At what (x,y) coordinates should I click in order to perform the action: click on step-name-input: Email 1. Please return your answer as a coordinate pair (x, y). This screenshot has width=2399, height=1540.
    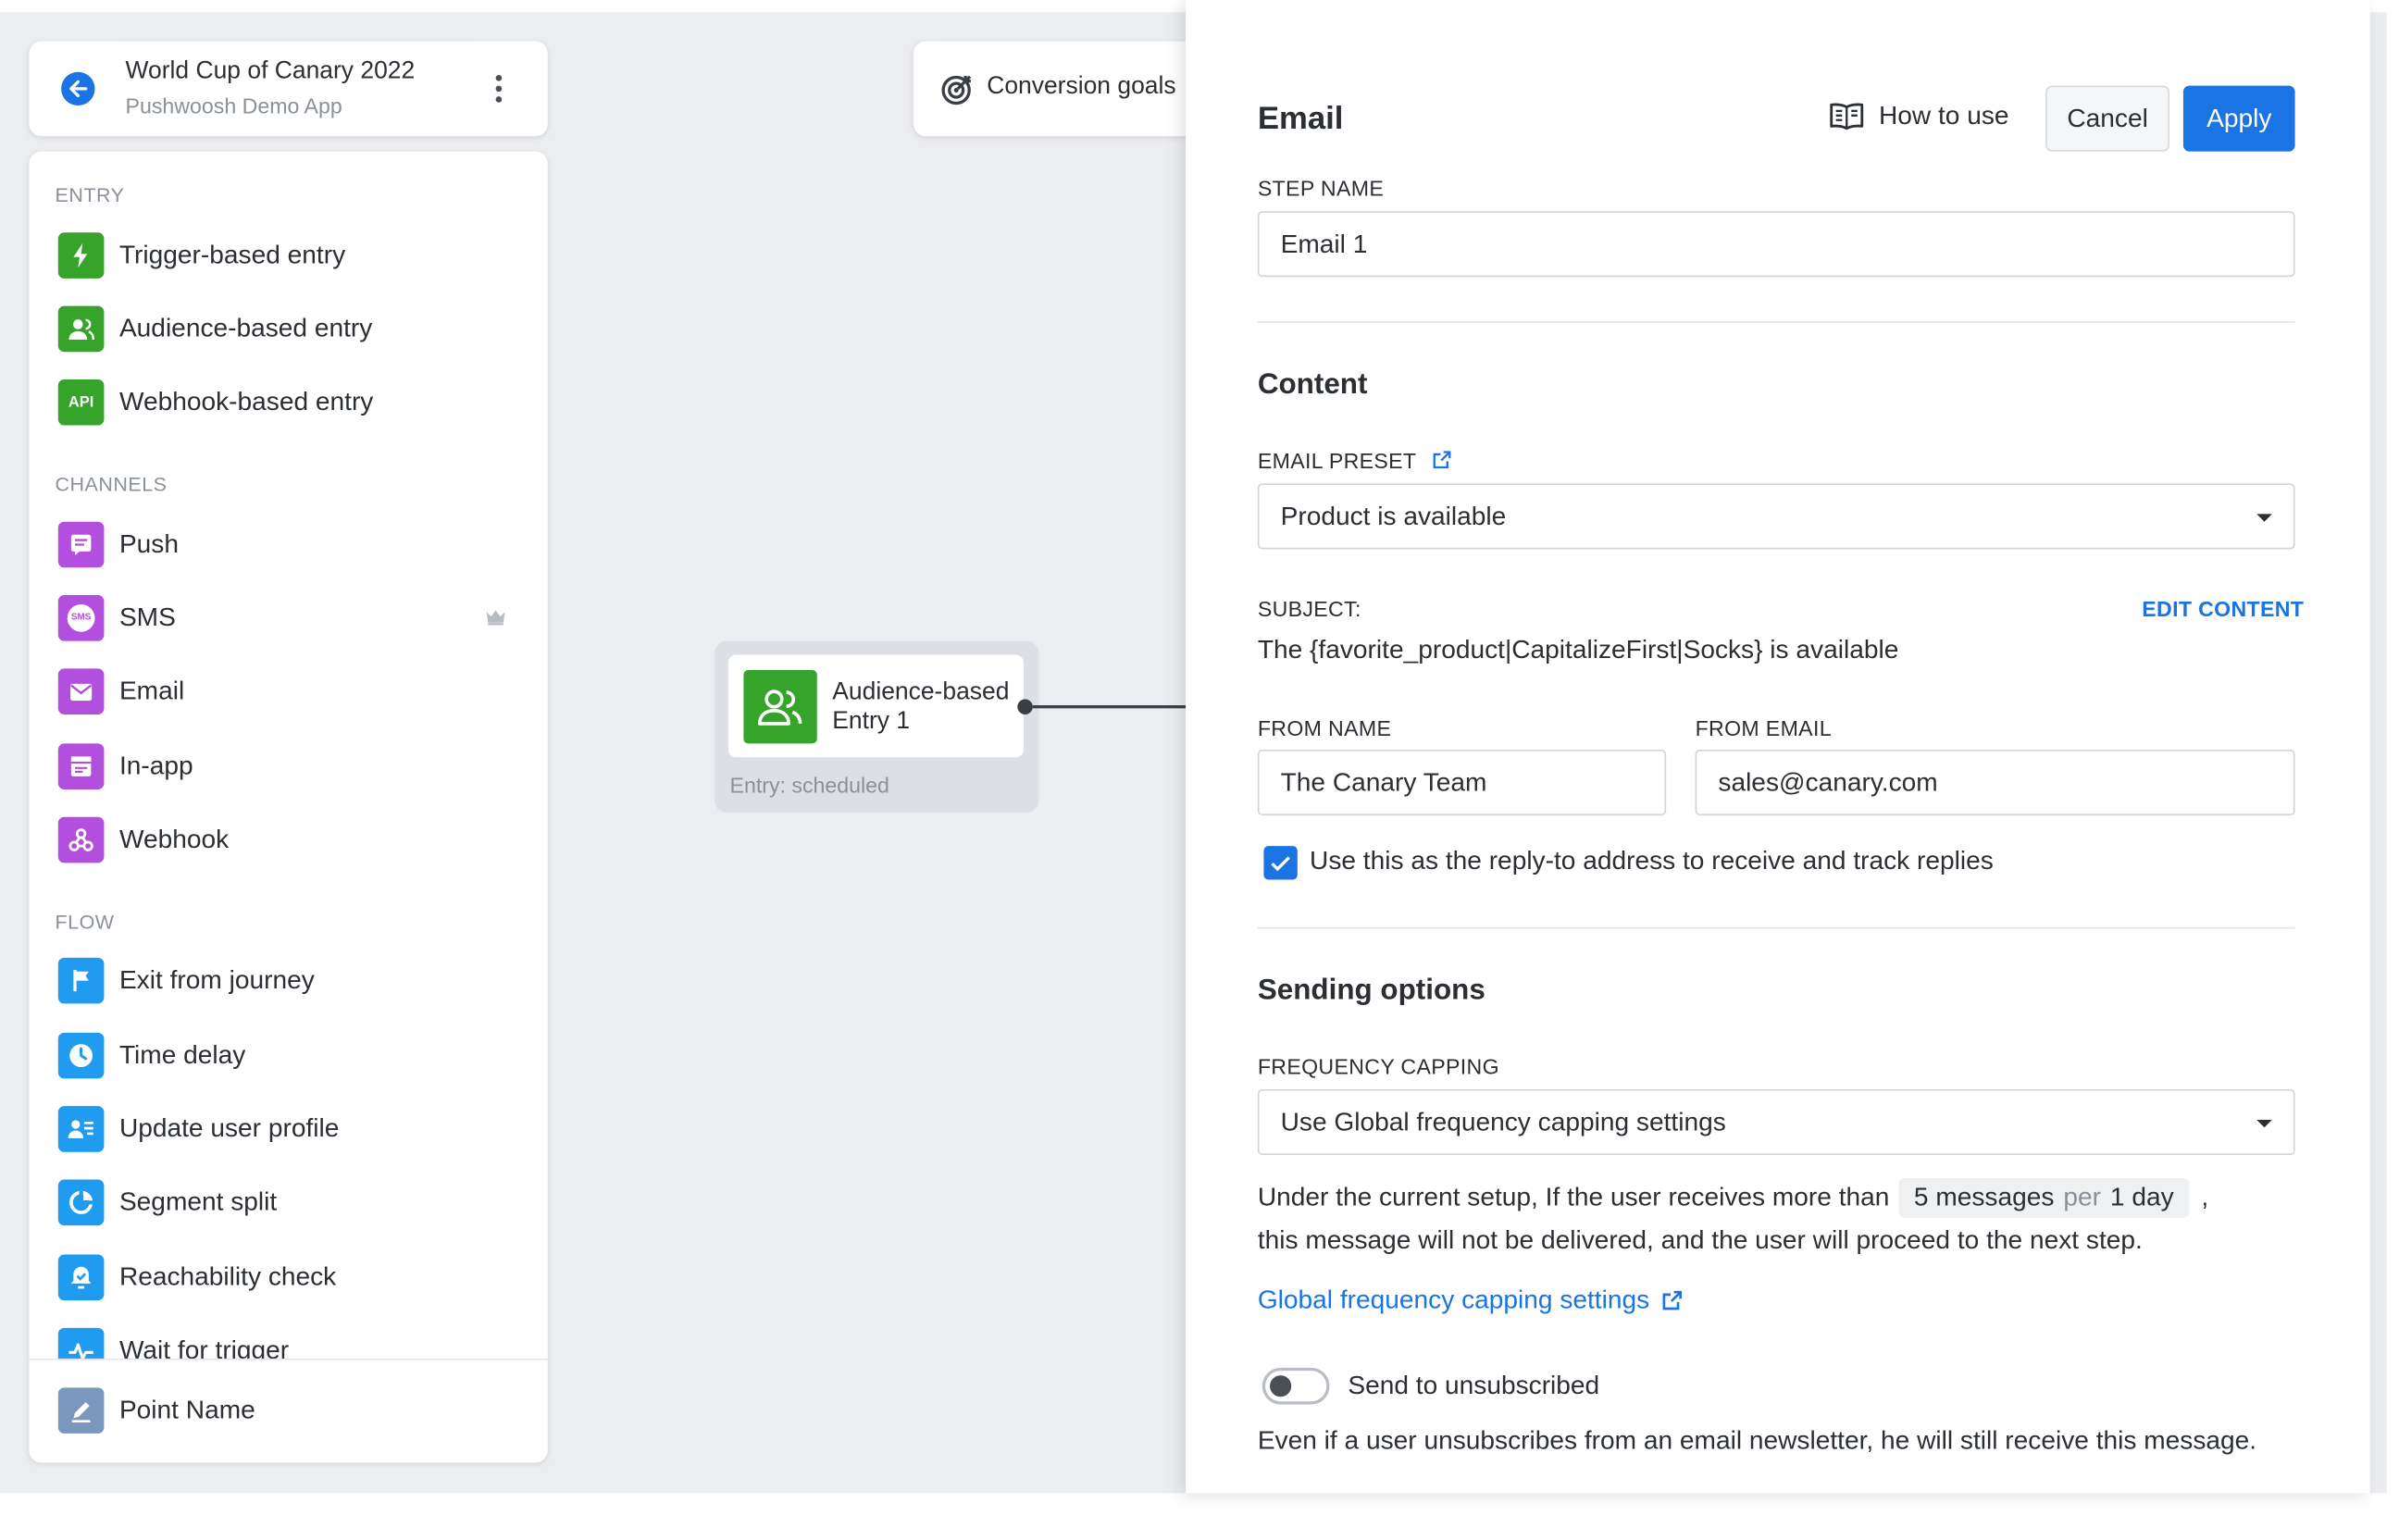
    Looking at the image, I should click on (1776, 244).